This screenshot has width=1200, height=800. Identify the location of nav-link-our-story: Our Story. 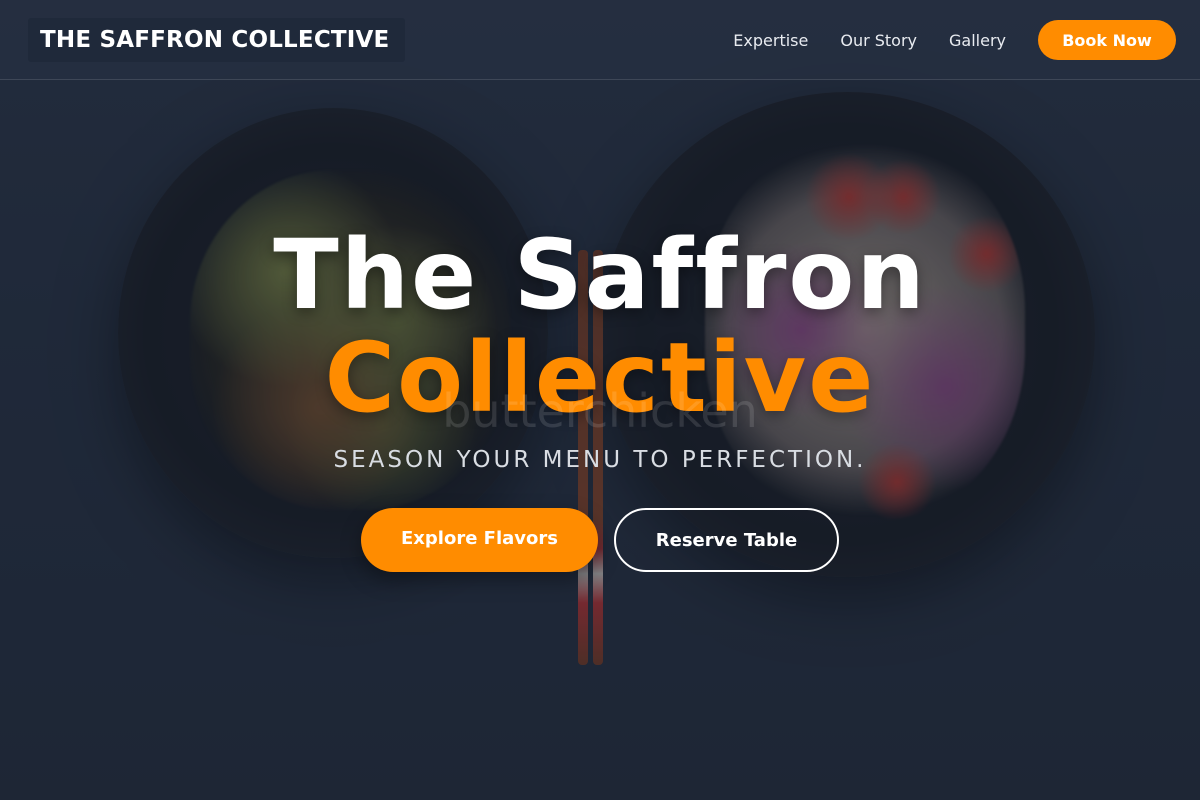
(878, 40).